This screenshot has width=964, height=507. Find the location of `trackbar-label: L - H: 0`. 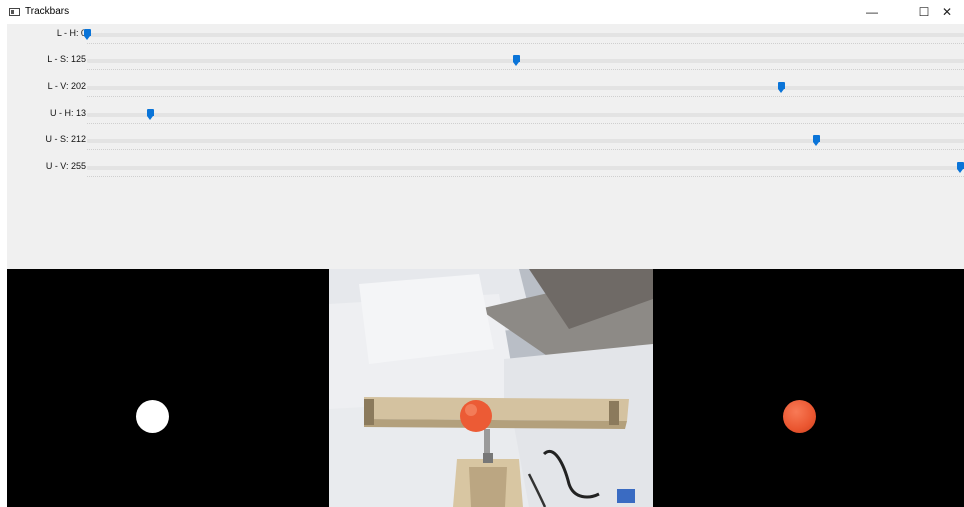

trackbar-label: L - H: 0 is located at coordinates (71, 33).